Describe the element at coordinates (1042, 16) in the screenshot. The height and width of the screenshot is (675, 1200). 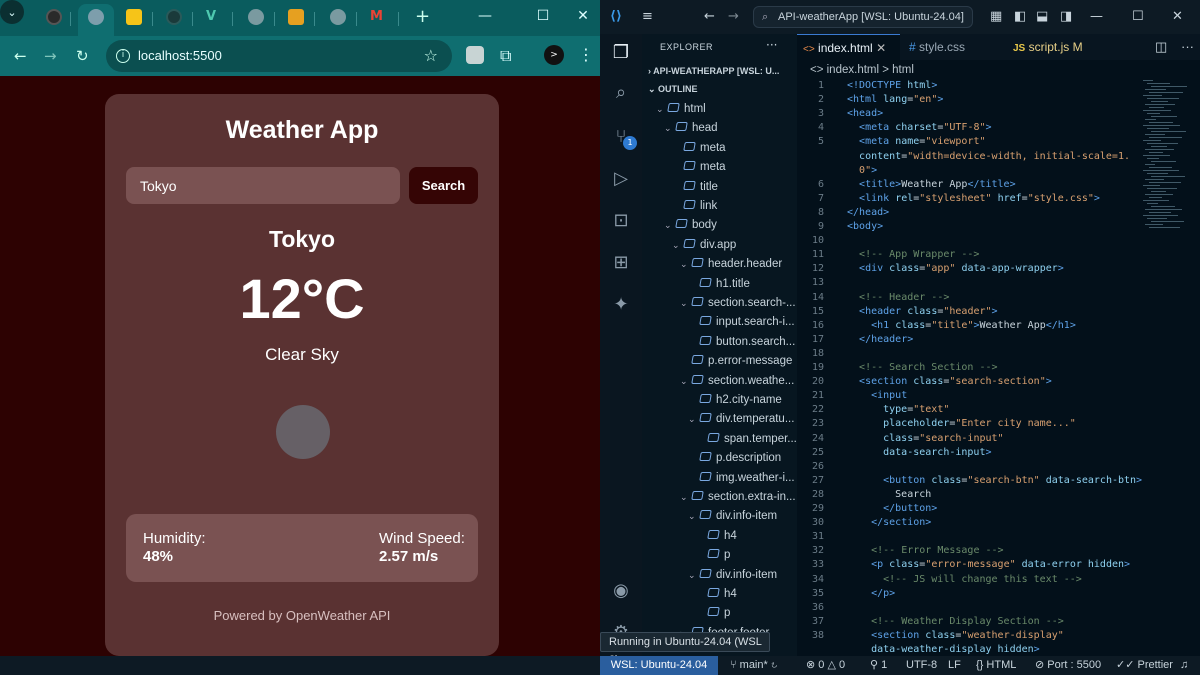
I see `toggle-panel-icon: ⬓` at that location.